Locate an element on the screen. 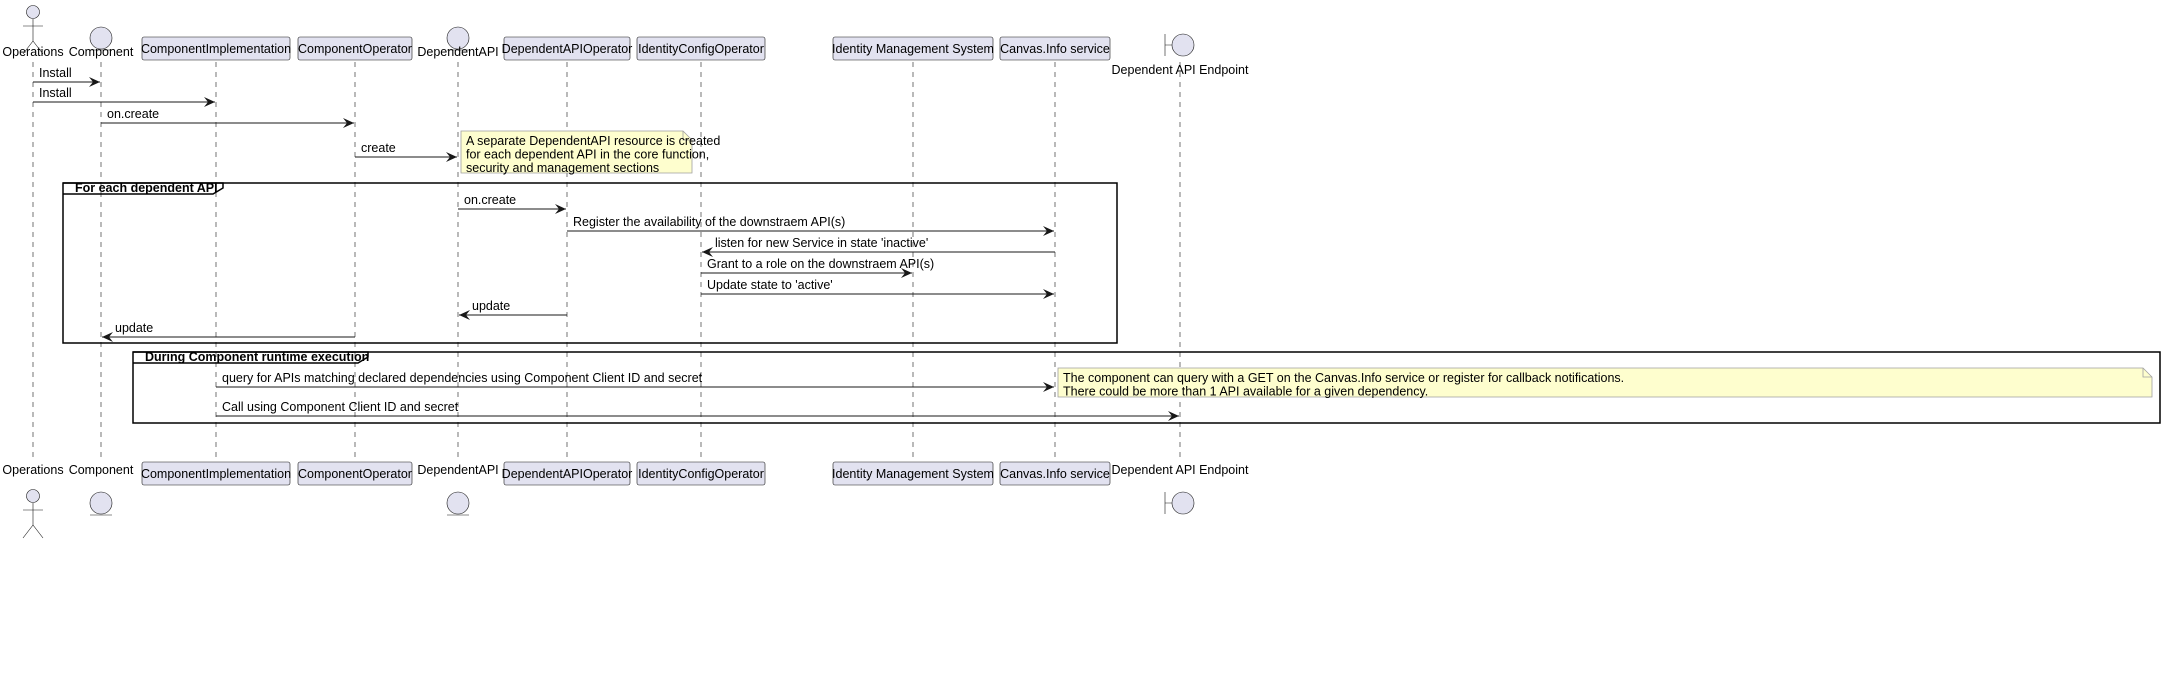 Image resolution: width=2164 pixels, height=679 pixels. note-text: security and management sections is located at coordinates (562, 168).